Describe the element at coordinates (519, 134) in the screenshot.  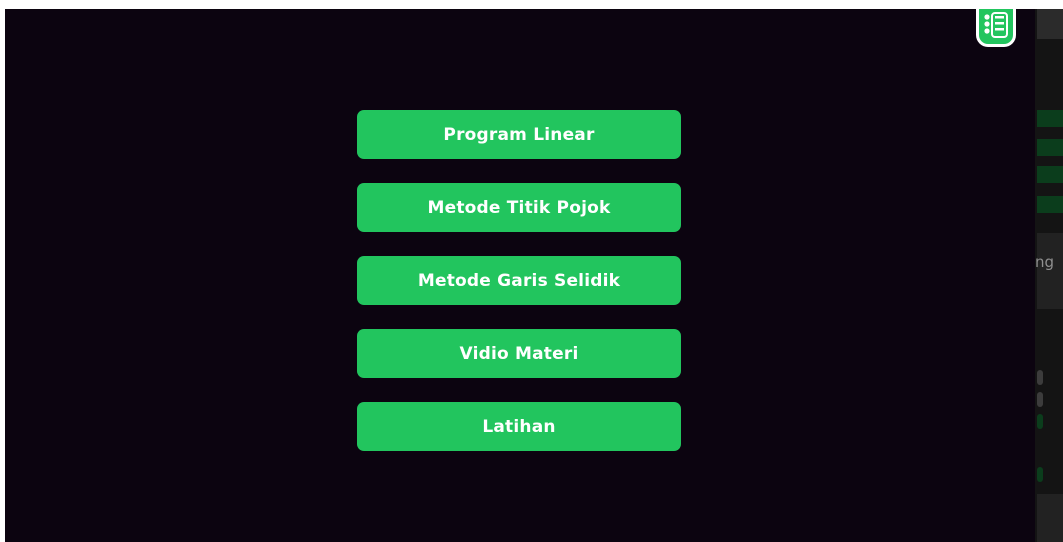
I see `program-linear-button: Program Linear` at that location.